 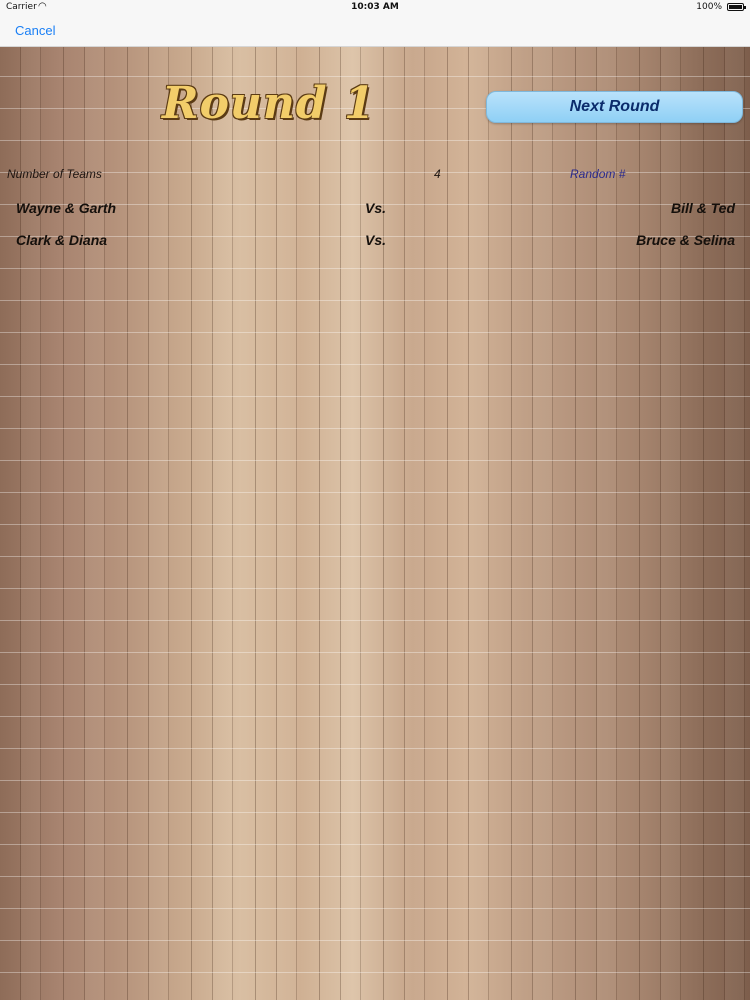 What do you see at coordinates (598, 174) in the screenshot?
I see `random-number-label: Random #` at bounding box center [598, 174].